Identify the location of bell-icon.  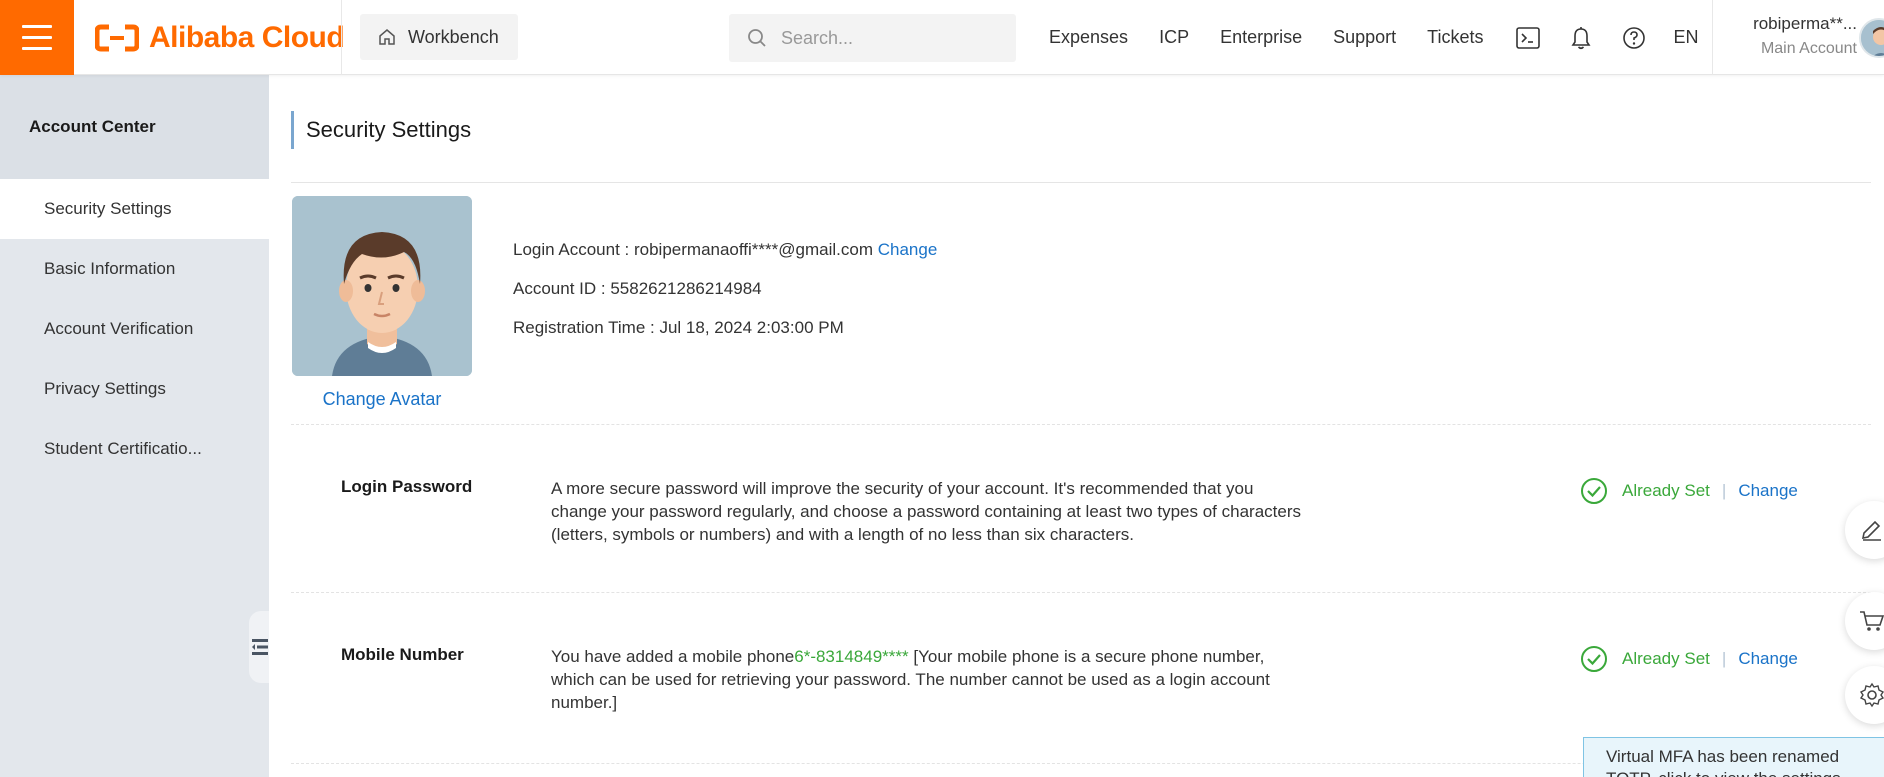
(1581, 38).